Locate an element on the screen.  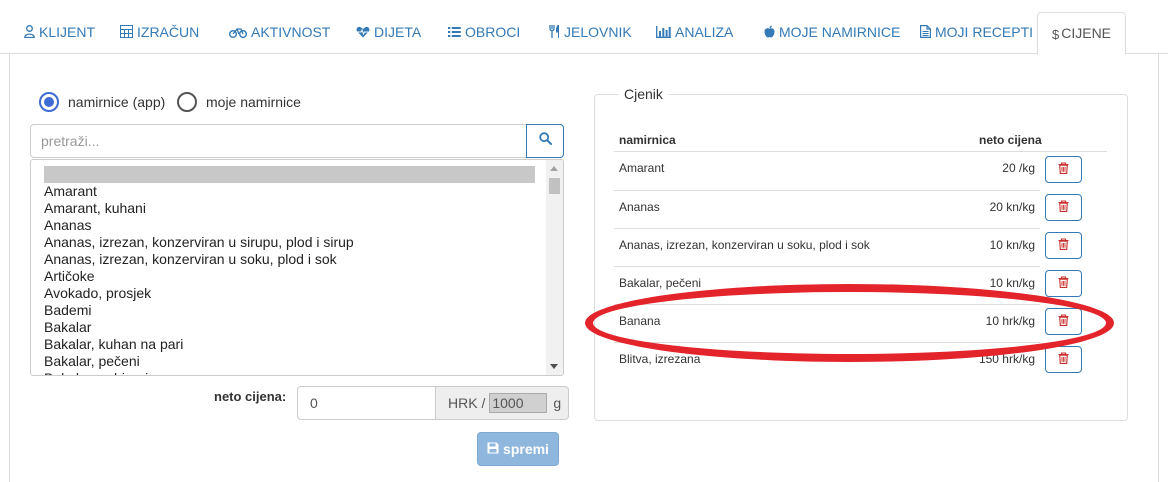
heartbeat-icon is located at coordinates (363, 33).